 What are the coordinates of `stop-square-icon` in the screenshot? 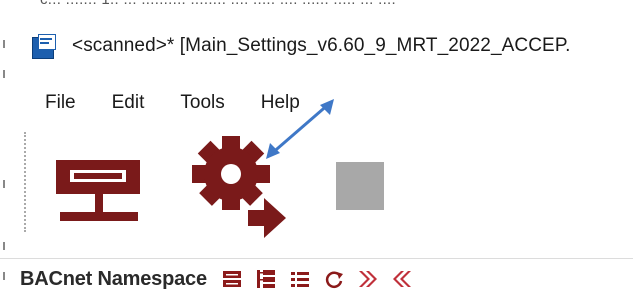 It's located at (360, 186).